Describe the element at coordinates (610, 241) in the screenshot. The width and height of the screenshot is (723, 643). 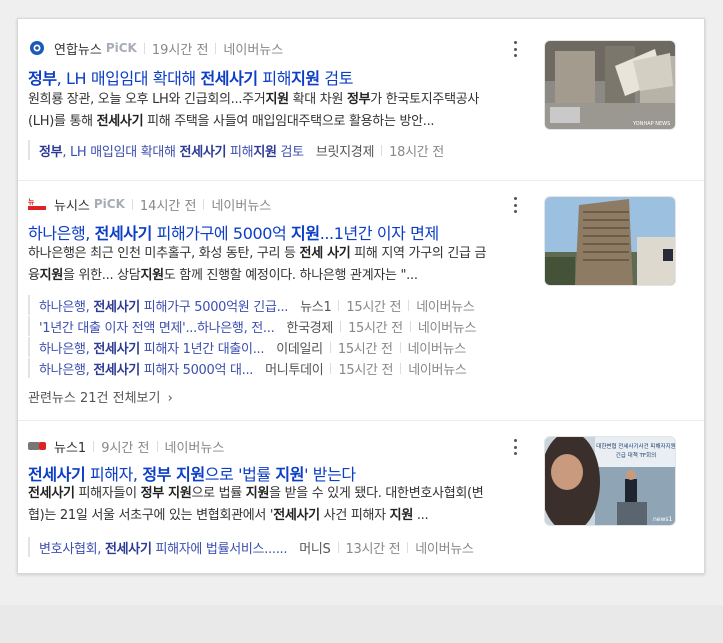
I see `news-thumbnail` at that location.